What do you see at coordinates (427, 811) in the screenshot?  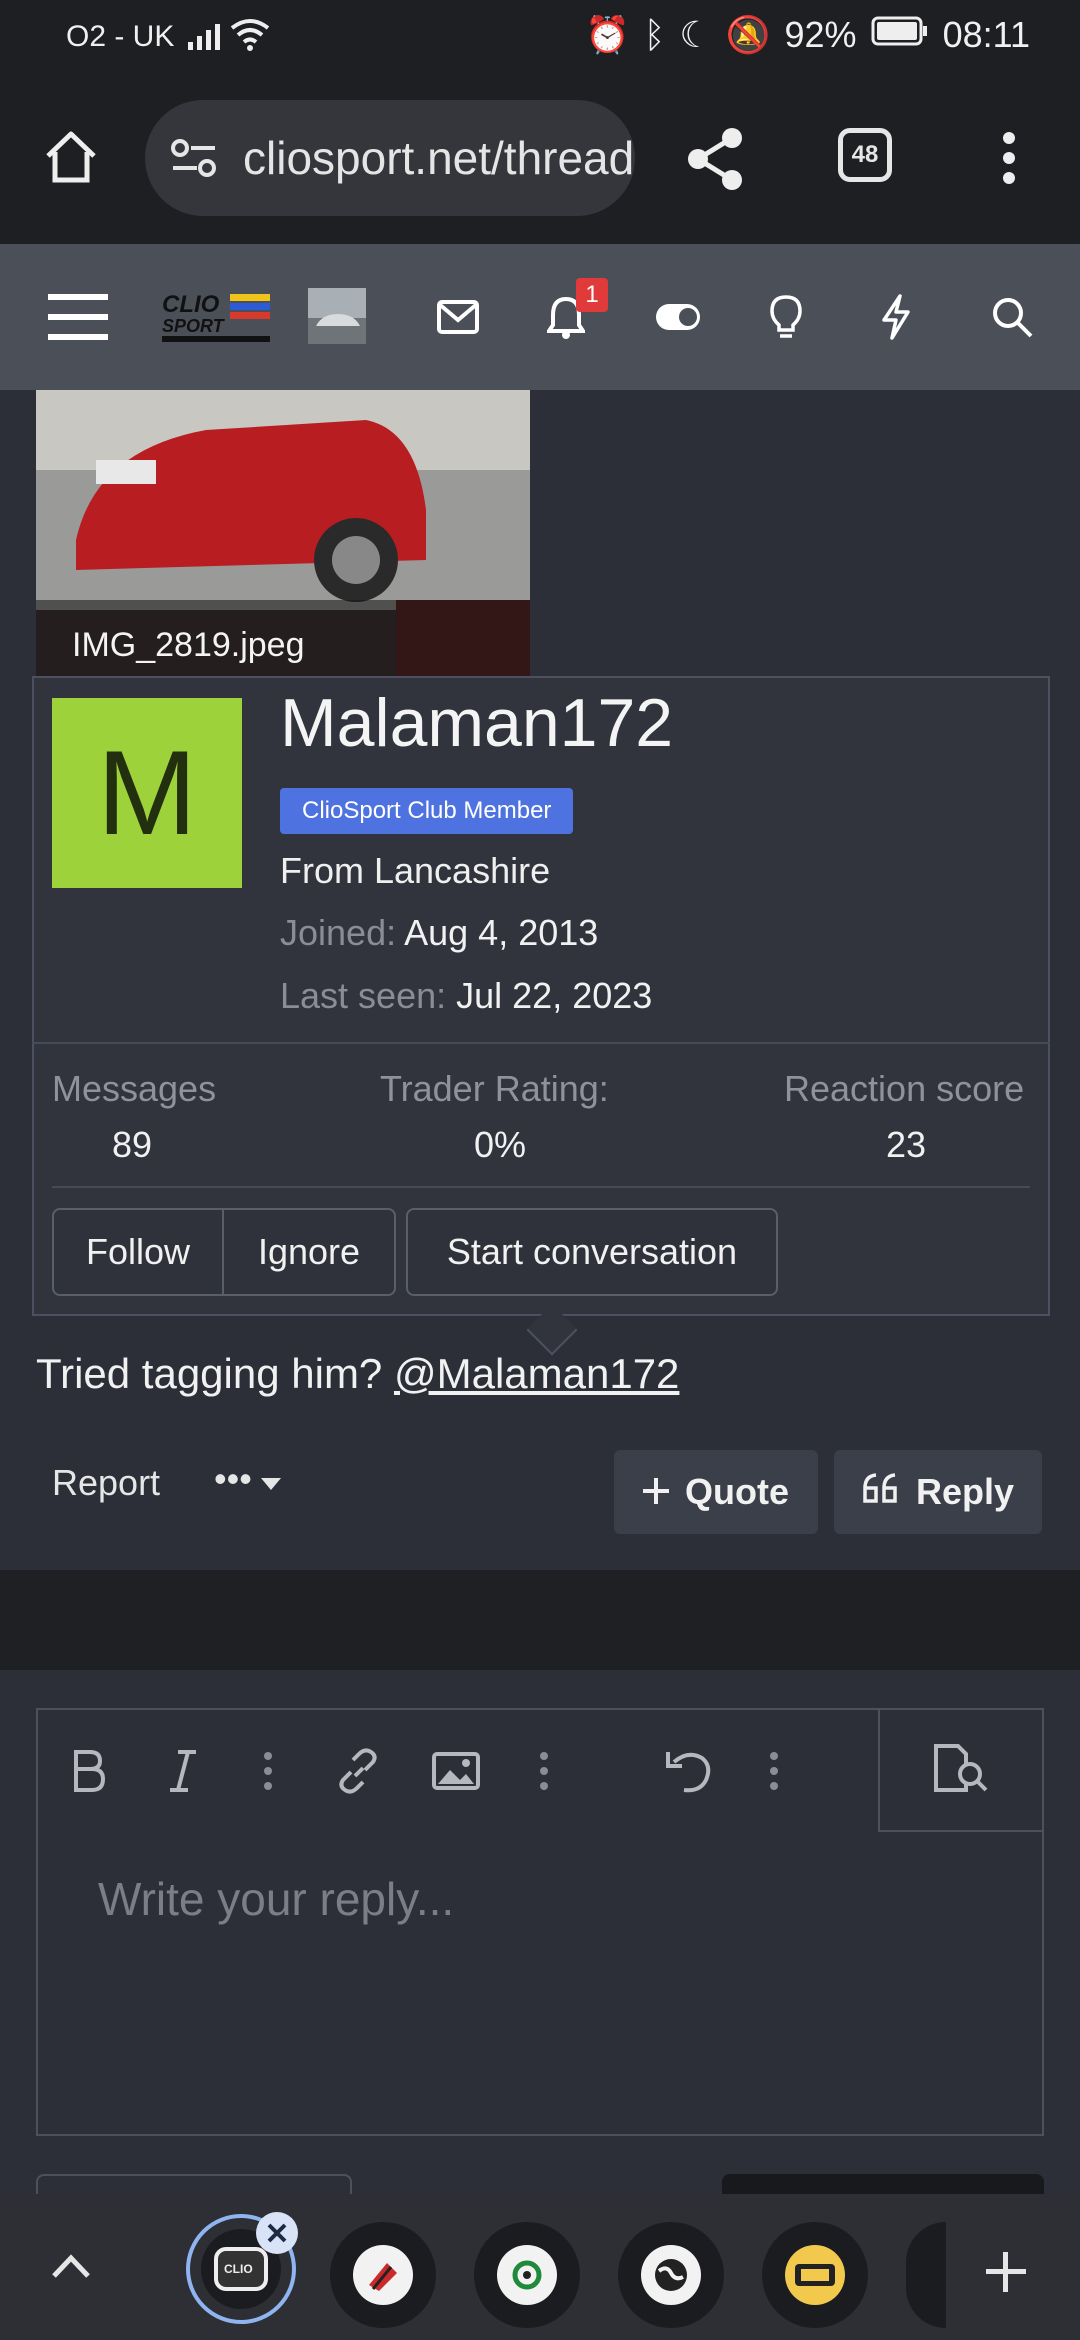 I see `member-title-badge: ClioSport Club Member` at bounding box center [427, 811].